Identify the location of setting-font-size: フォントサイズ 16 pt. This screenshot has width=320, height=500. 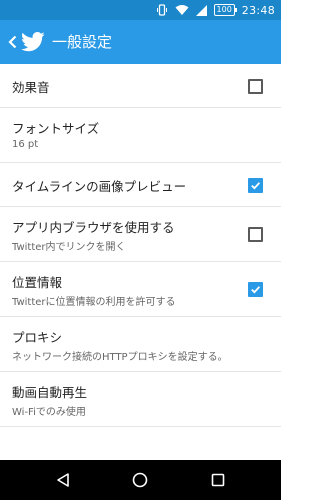
(140, 135).